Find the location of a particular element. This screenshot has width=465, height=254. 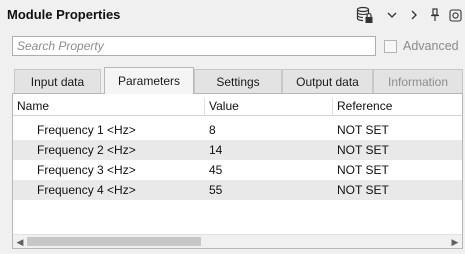

tab-label: Output data is located at coordinates (327, 81).